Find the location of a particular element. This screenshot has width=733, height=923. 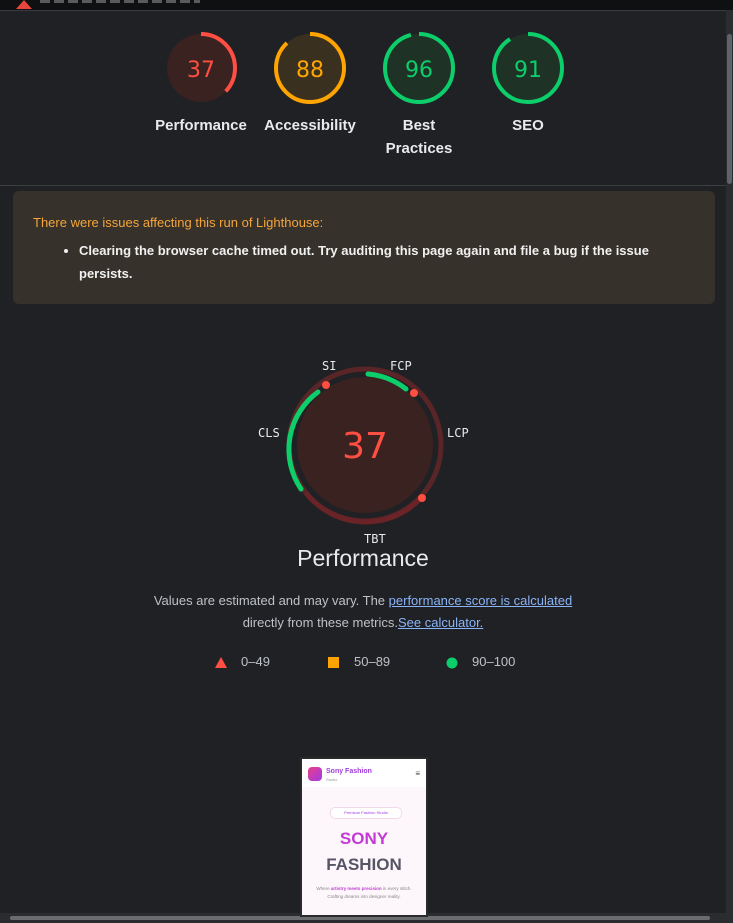

gauge-label: Accessibility is located at coordinates (310, 125).